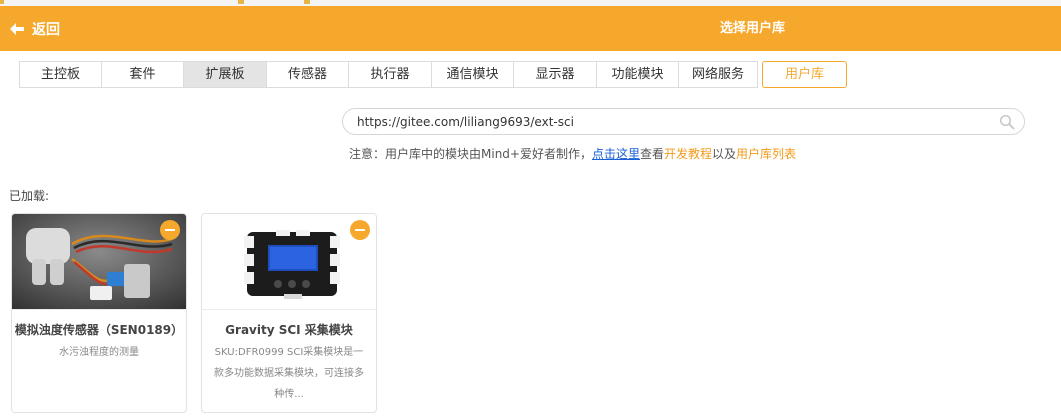  Describe the element at coordinates (99, 352) in the screenshot. I see `card-description: 水污浊程度的测量` at that location.